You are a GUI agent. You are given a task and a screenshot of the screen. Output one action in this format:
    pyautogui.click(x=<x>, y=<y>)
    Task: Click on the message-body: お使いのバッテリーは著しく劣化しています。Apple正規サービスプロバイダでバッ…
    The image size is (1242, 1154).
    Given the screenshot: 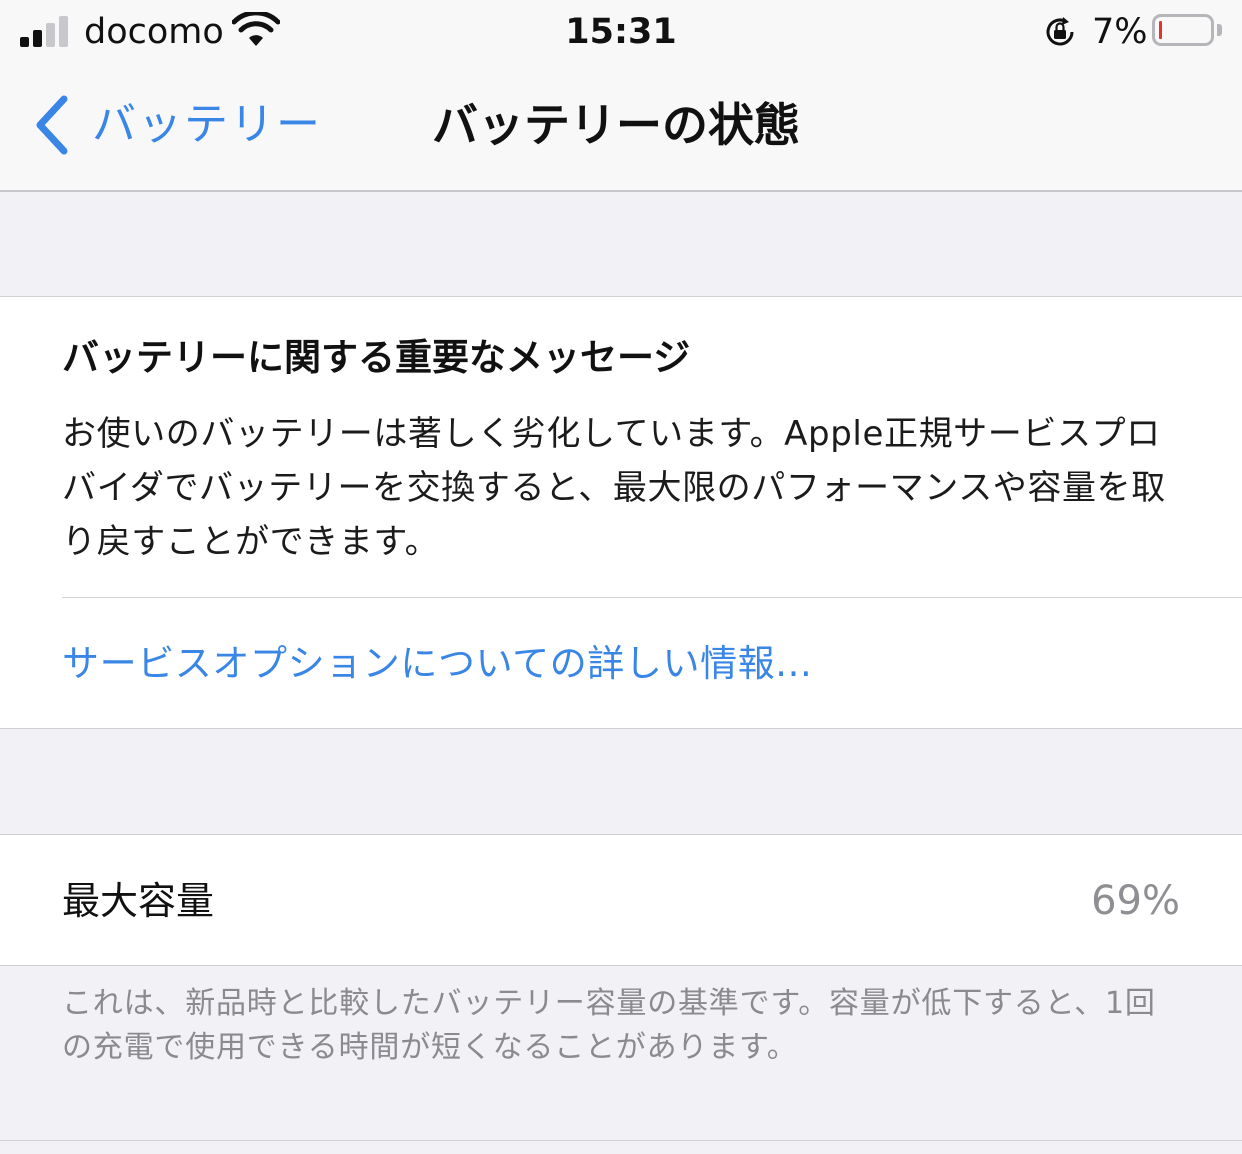 What is the action you would take?
    pyautogui.click(x=614, y=488)
    